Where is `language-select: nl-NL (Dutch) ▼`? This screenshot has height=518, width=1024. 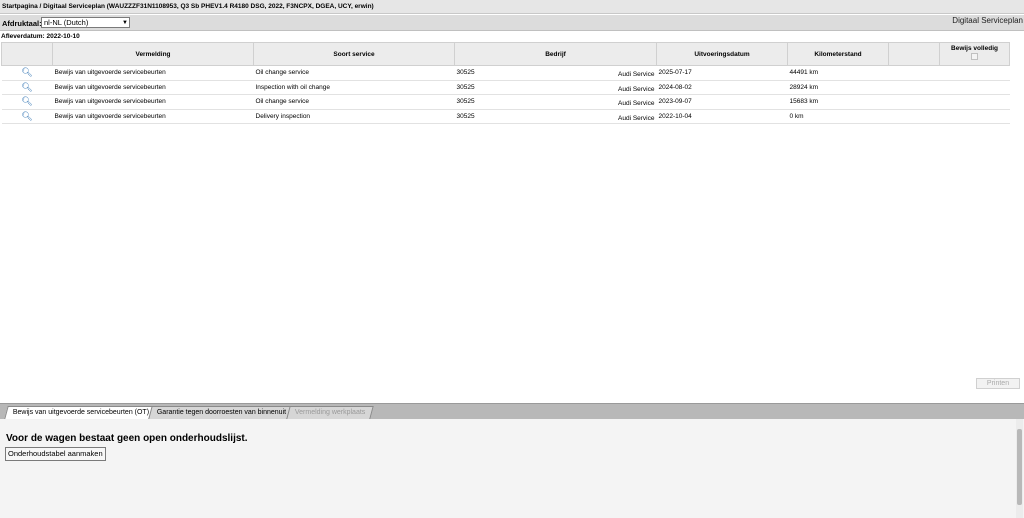
language-select: nl-NL (Dutch) ▼ is located at coordinates (85, 22).